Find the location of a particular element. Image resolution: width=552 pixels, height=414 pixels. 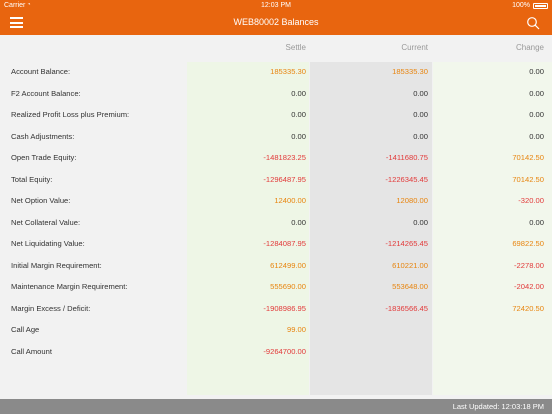

row-label: Cash Adjustments: is located at coordinates (43, 136).